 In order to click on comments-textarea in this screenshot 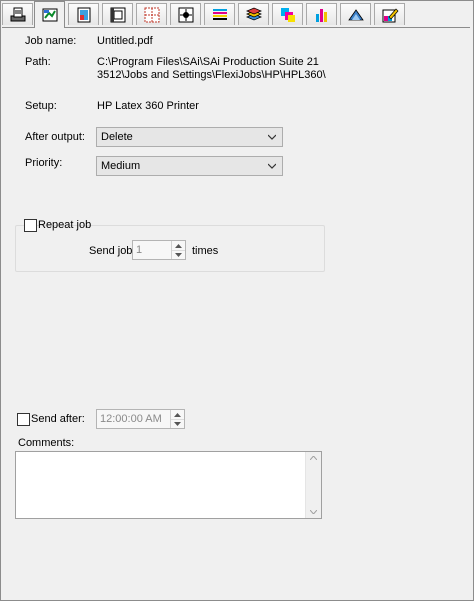, I will do `click(168, 485)`.